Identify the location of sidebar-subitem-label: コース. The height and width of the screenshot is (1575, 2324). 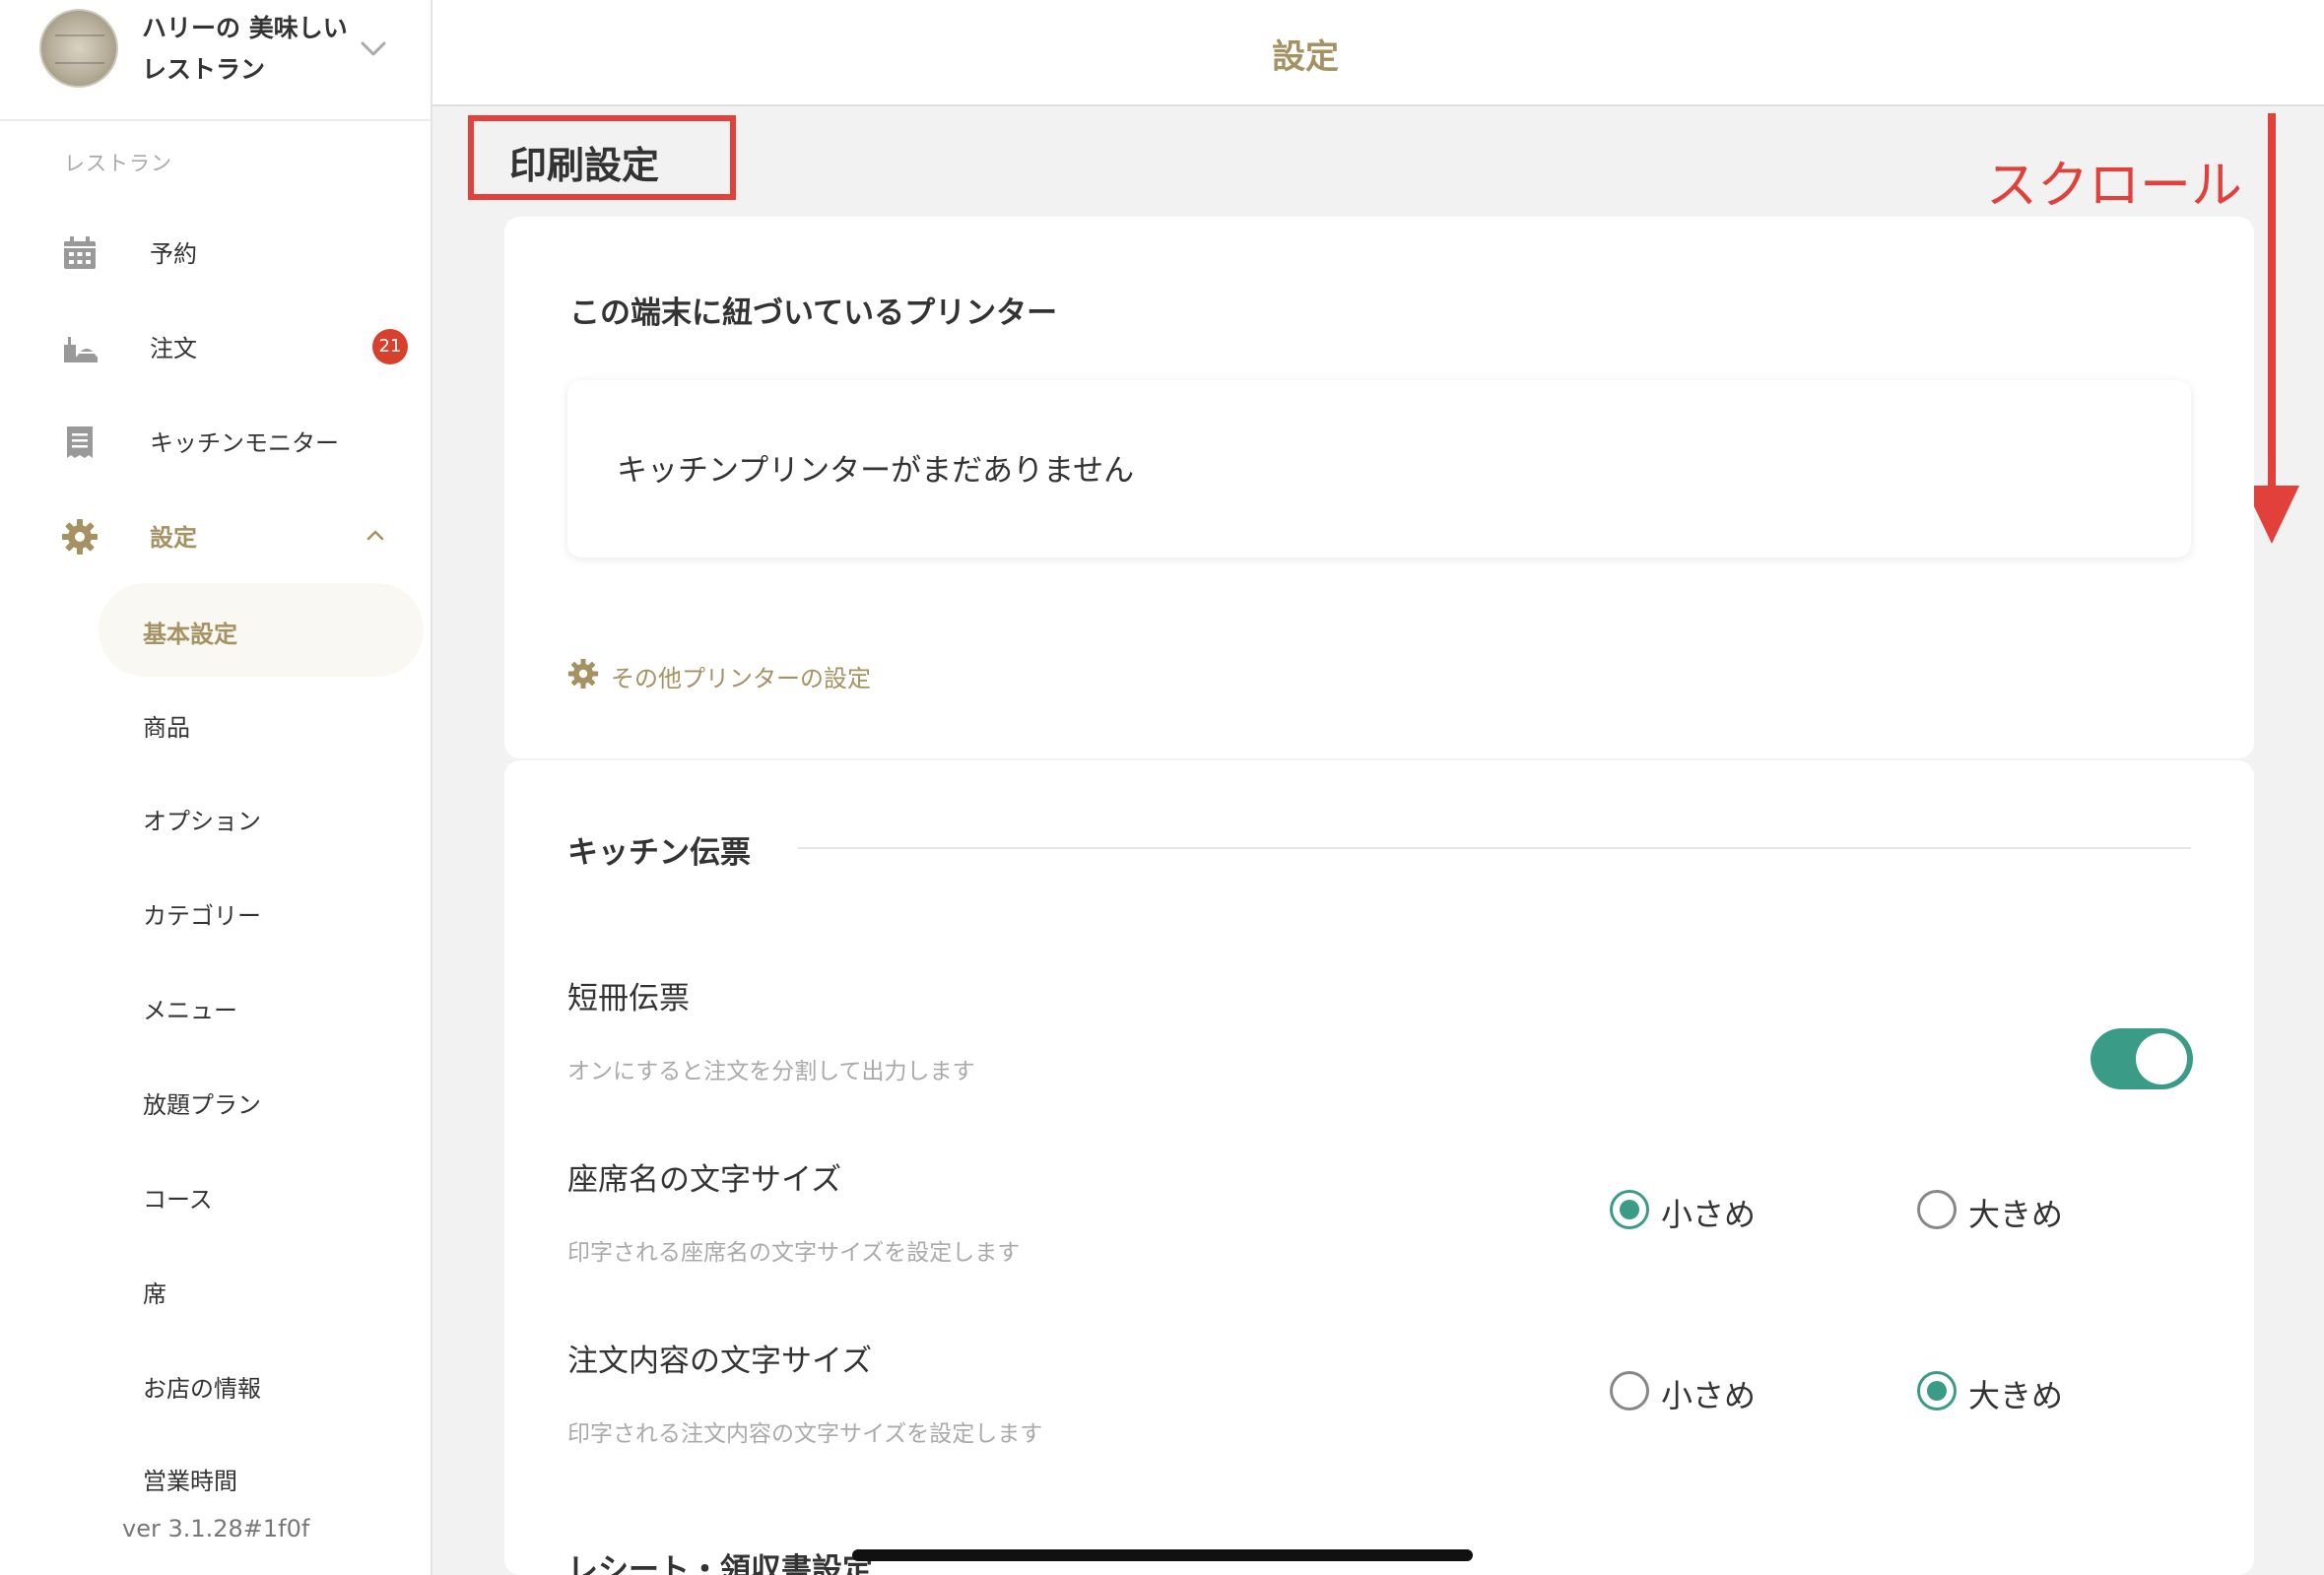
(178, 1200).